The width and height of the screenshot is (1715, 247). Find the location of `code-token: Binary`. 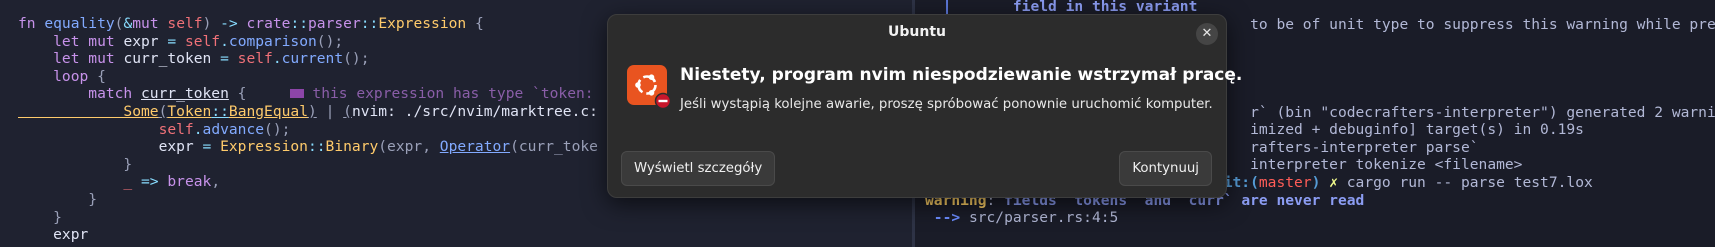

code-token: Binary is located at coordinates (352, 147).